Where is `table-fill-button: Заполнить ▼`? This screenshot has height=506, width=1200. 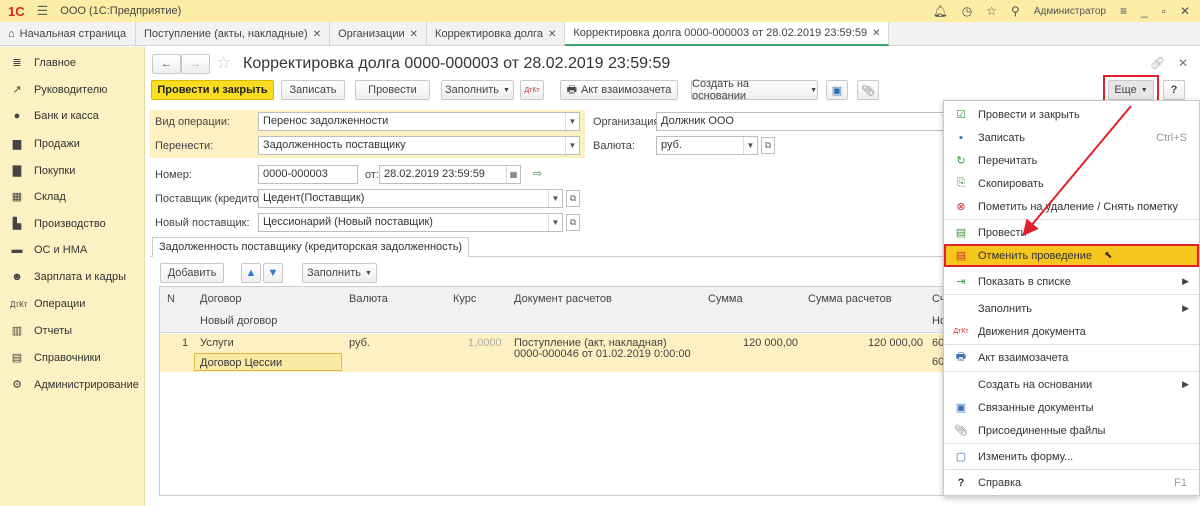
table-fill-button: Заполнить ▼ is located at coordinates (339, 273).